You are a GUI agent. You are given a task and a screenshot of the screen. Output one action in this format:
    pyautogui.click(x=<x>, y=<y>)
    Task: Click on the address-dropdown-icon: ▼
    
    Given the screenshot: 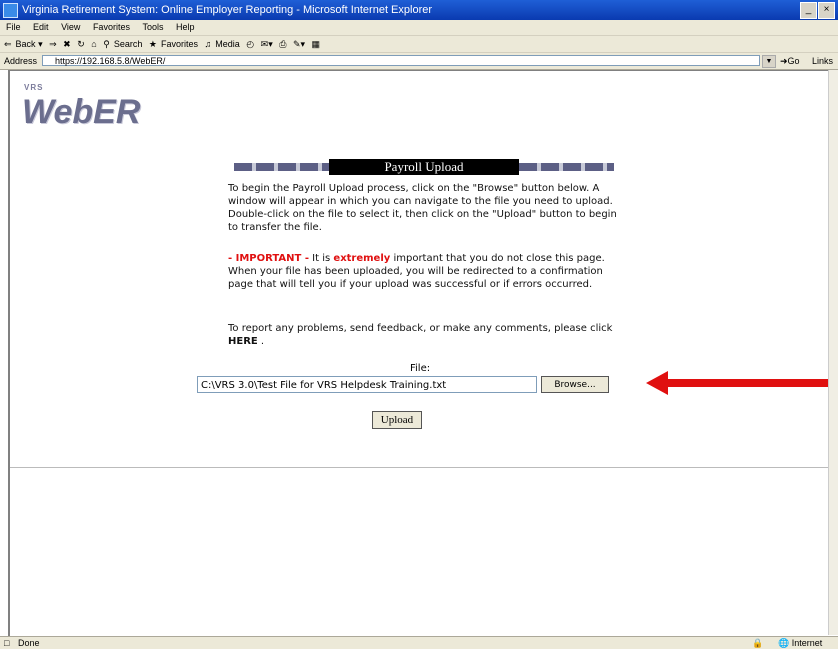 What is the action you would take?
    pyautogui.click(x=769, y=61)
    